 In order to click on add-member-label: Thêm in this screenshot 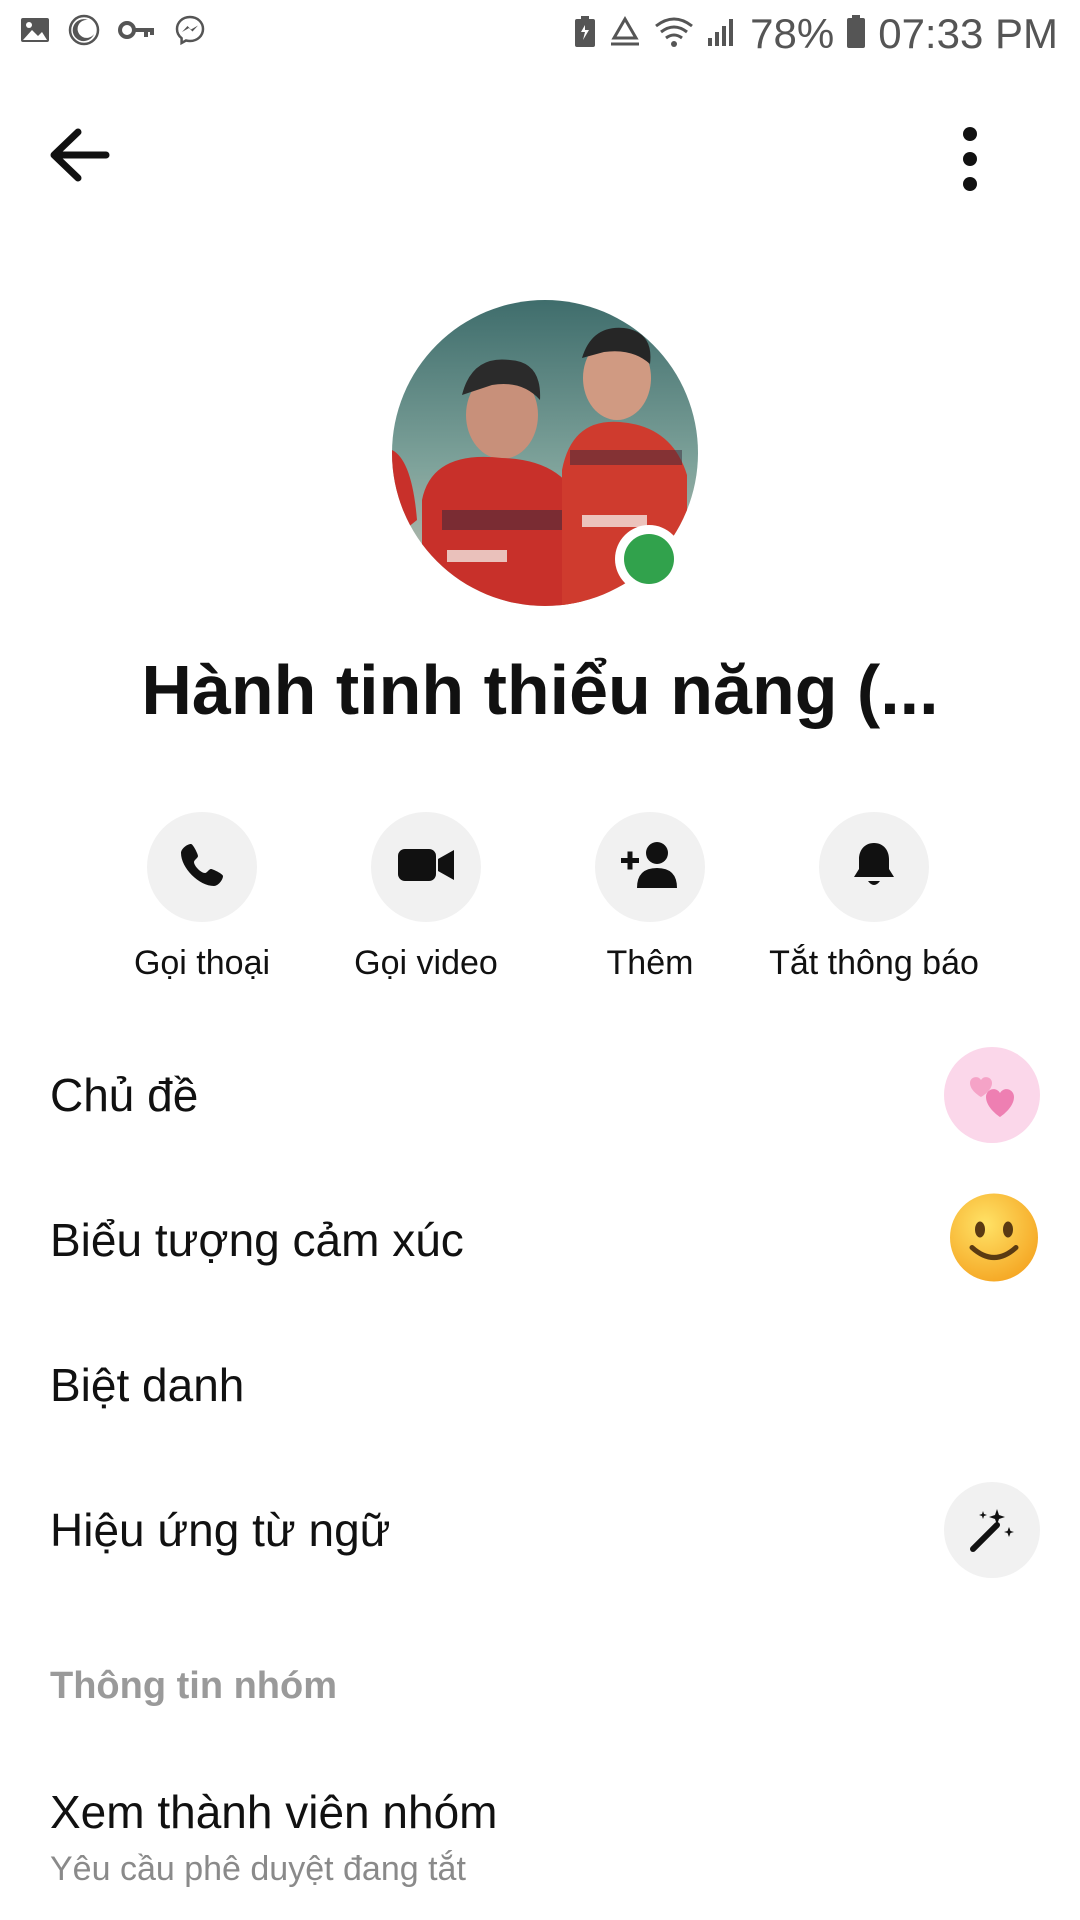, I will do `click(650, 963)`.